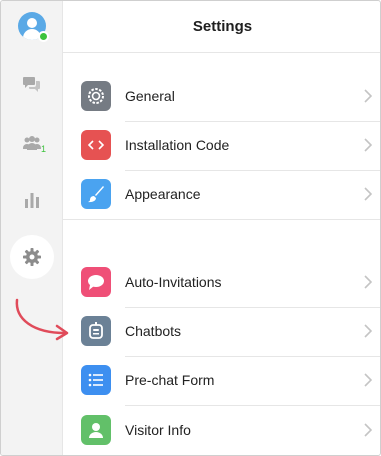 The width and height of the screenshot is (381, 456). I want to click on visitor-count-badge: 1, so click(44, 149).